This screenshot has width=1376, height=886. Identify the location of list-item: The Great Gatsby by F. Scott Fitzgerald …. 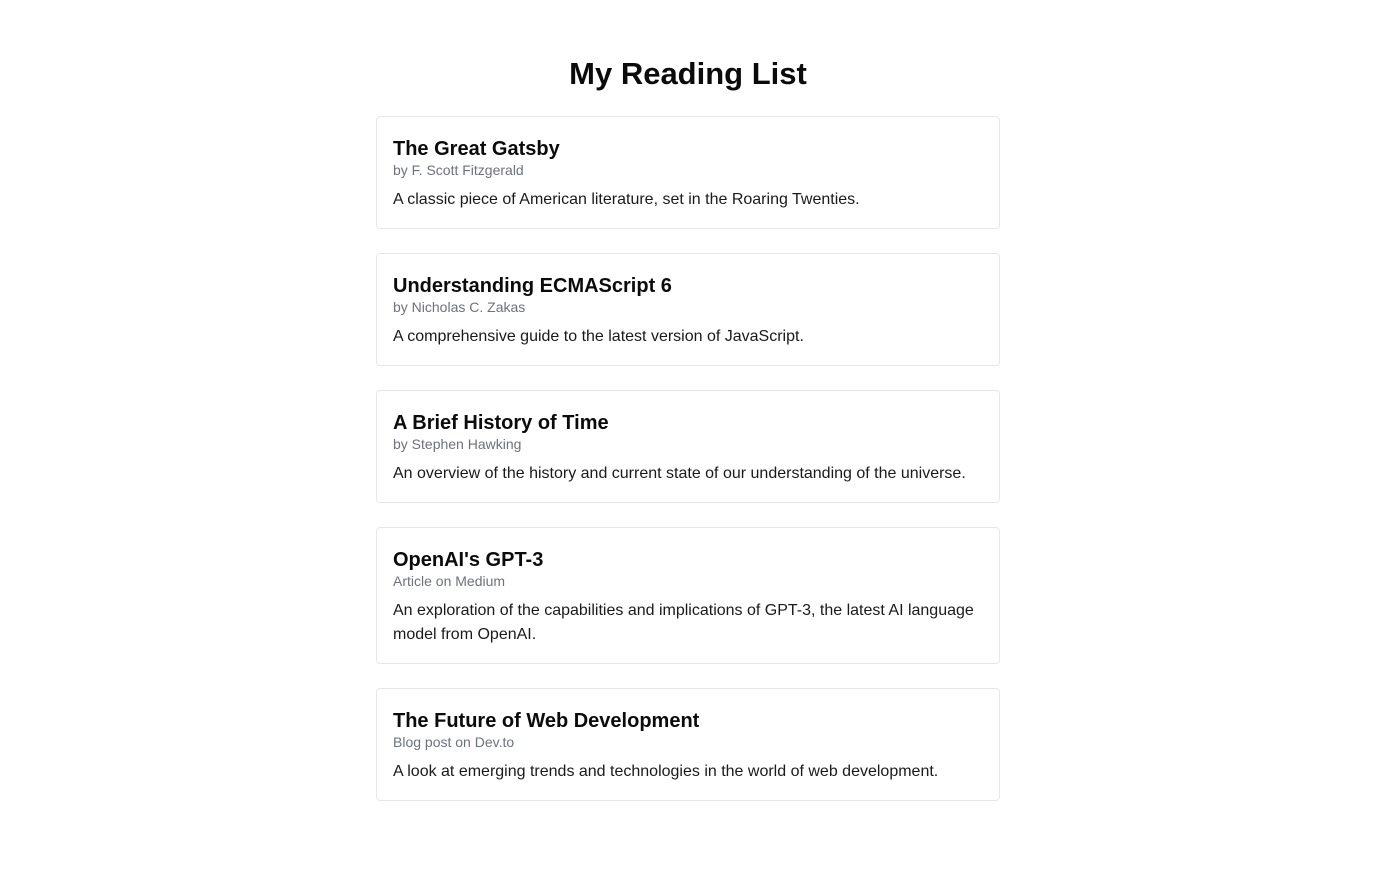
(688, 172).